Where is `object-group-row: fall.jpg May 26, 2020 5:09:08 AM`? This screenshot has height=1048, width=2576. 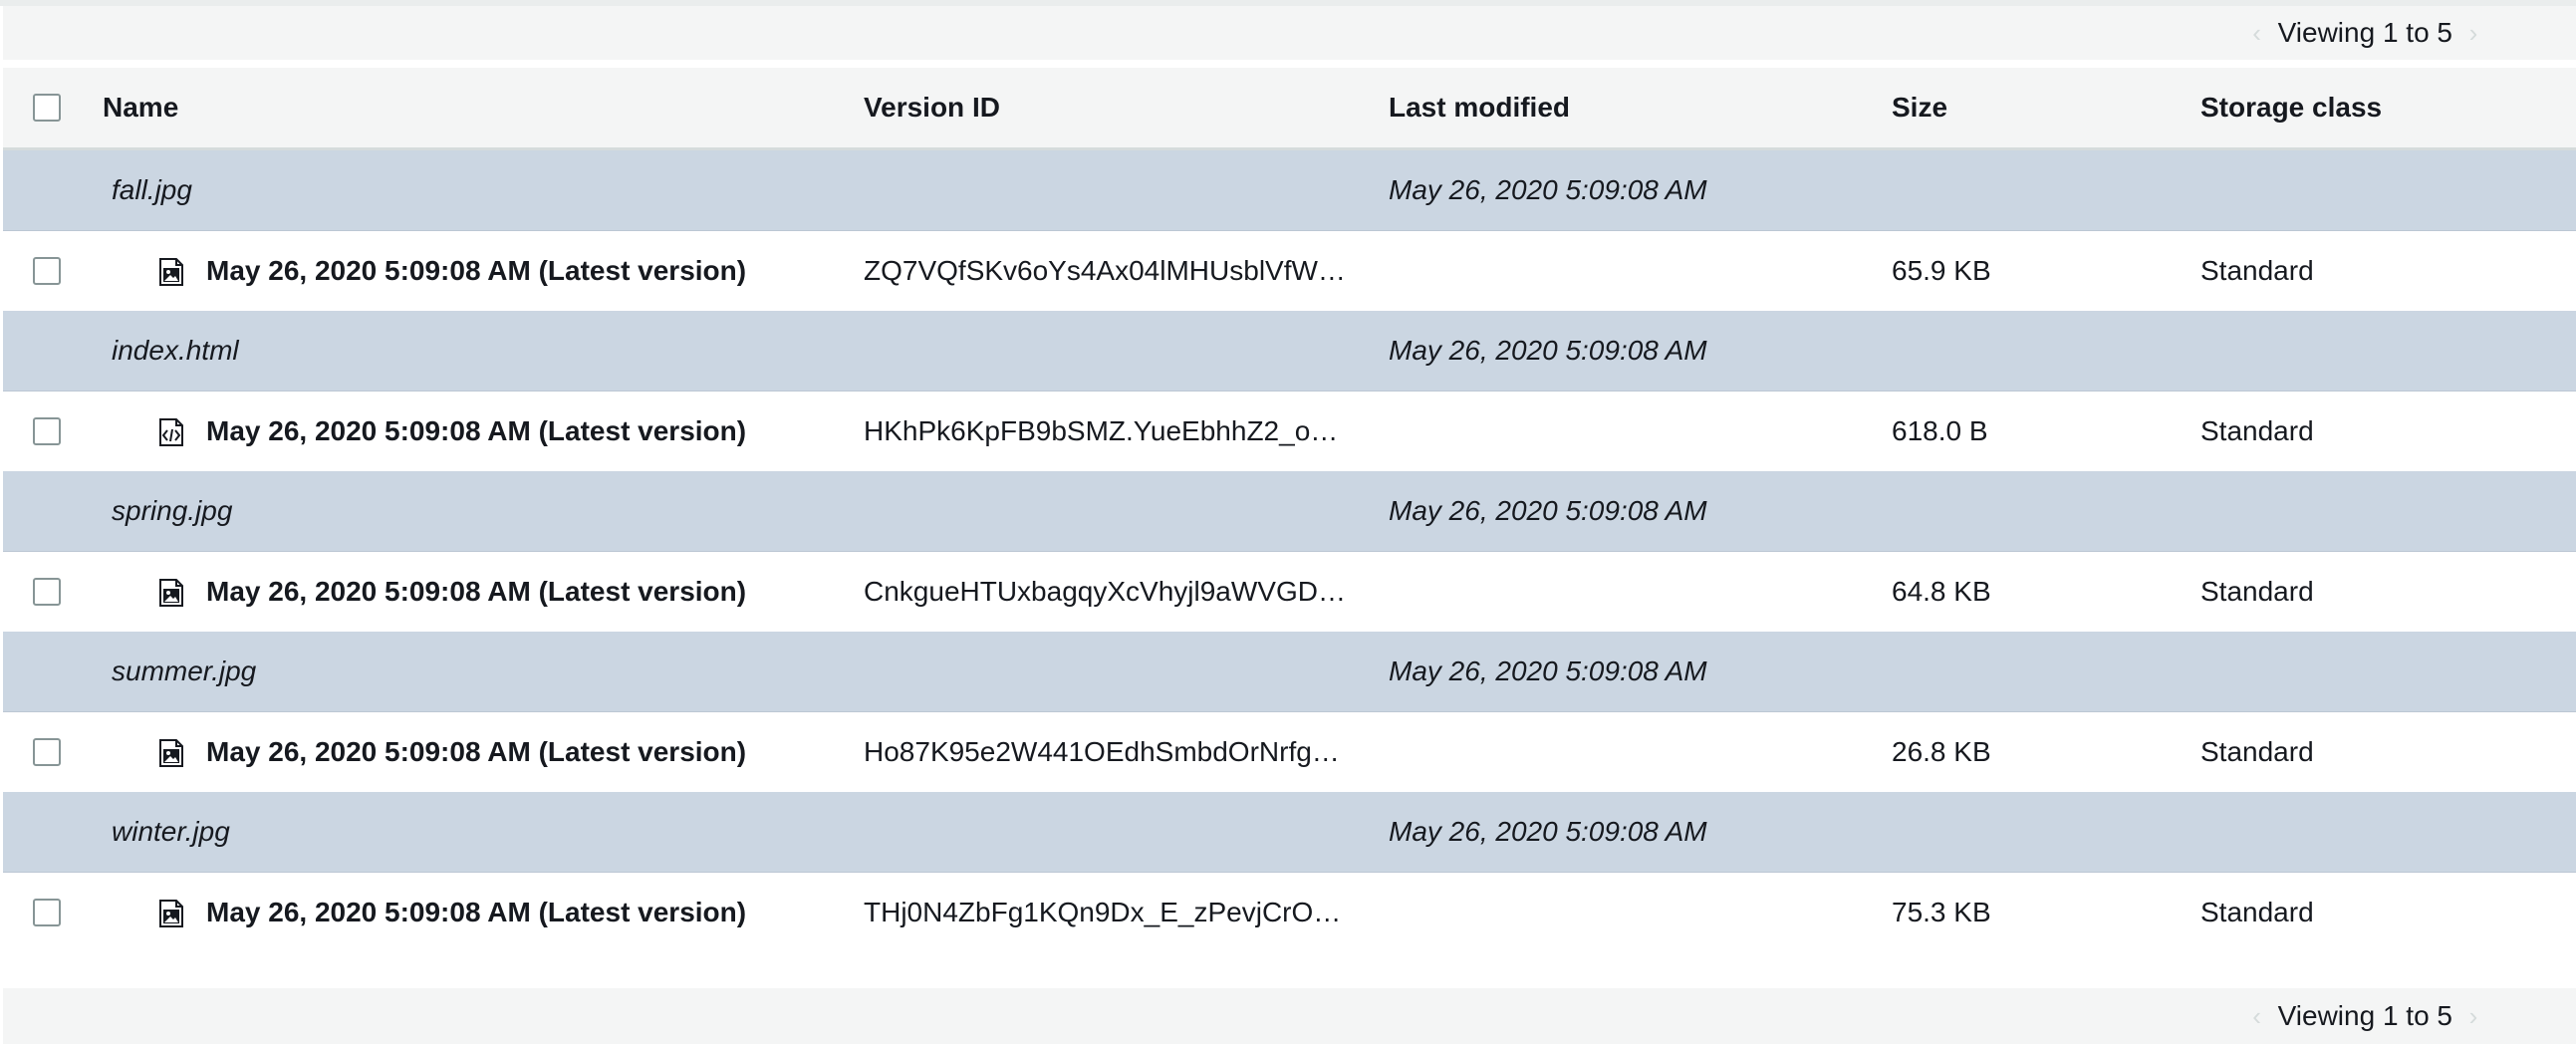
object-group-row: fall.jpg May 26, 2020 5:09:08 AM is located at coordinates (1289, 190).